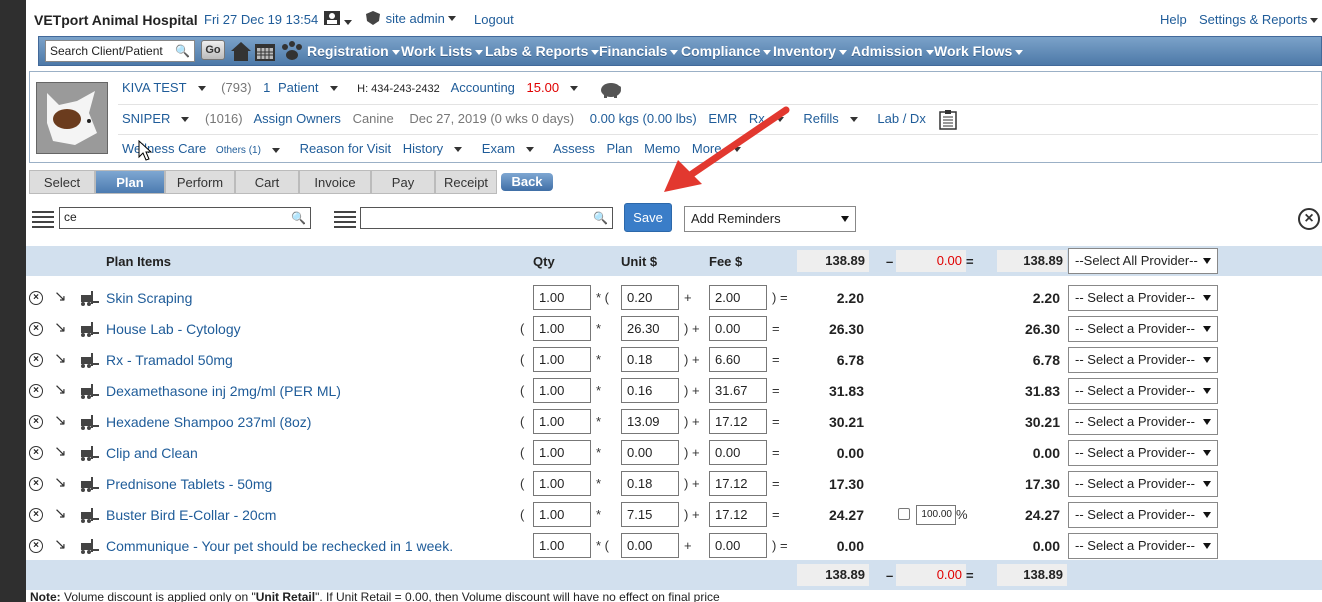  What do you see at coordinates (834, 118) in the screenshot?
I see `refills-menu: Refills` at bounding box center [834, 118].